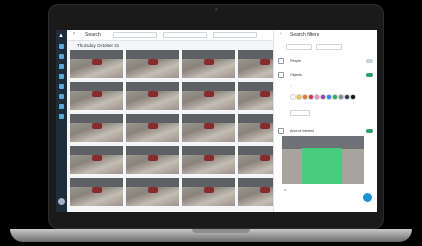  Describe the element at coordinates (61, 201) in the screenshot. I see `user-avatar` at that location.